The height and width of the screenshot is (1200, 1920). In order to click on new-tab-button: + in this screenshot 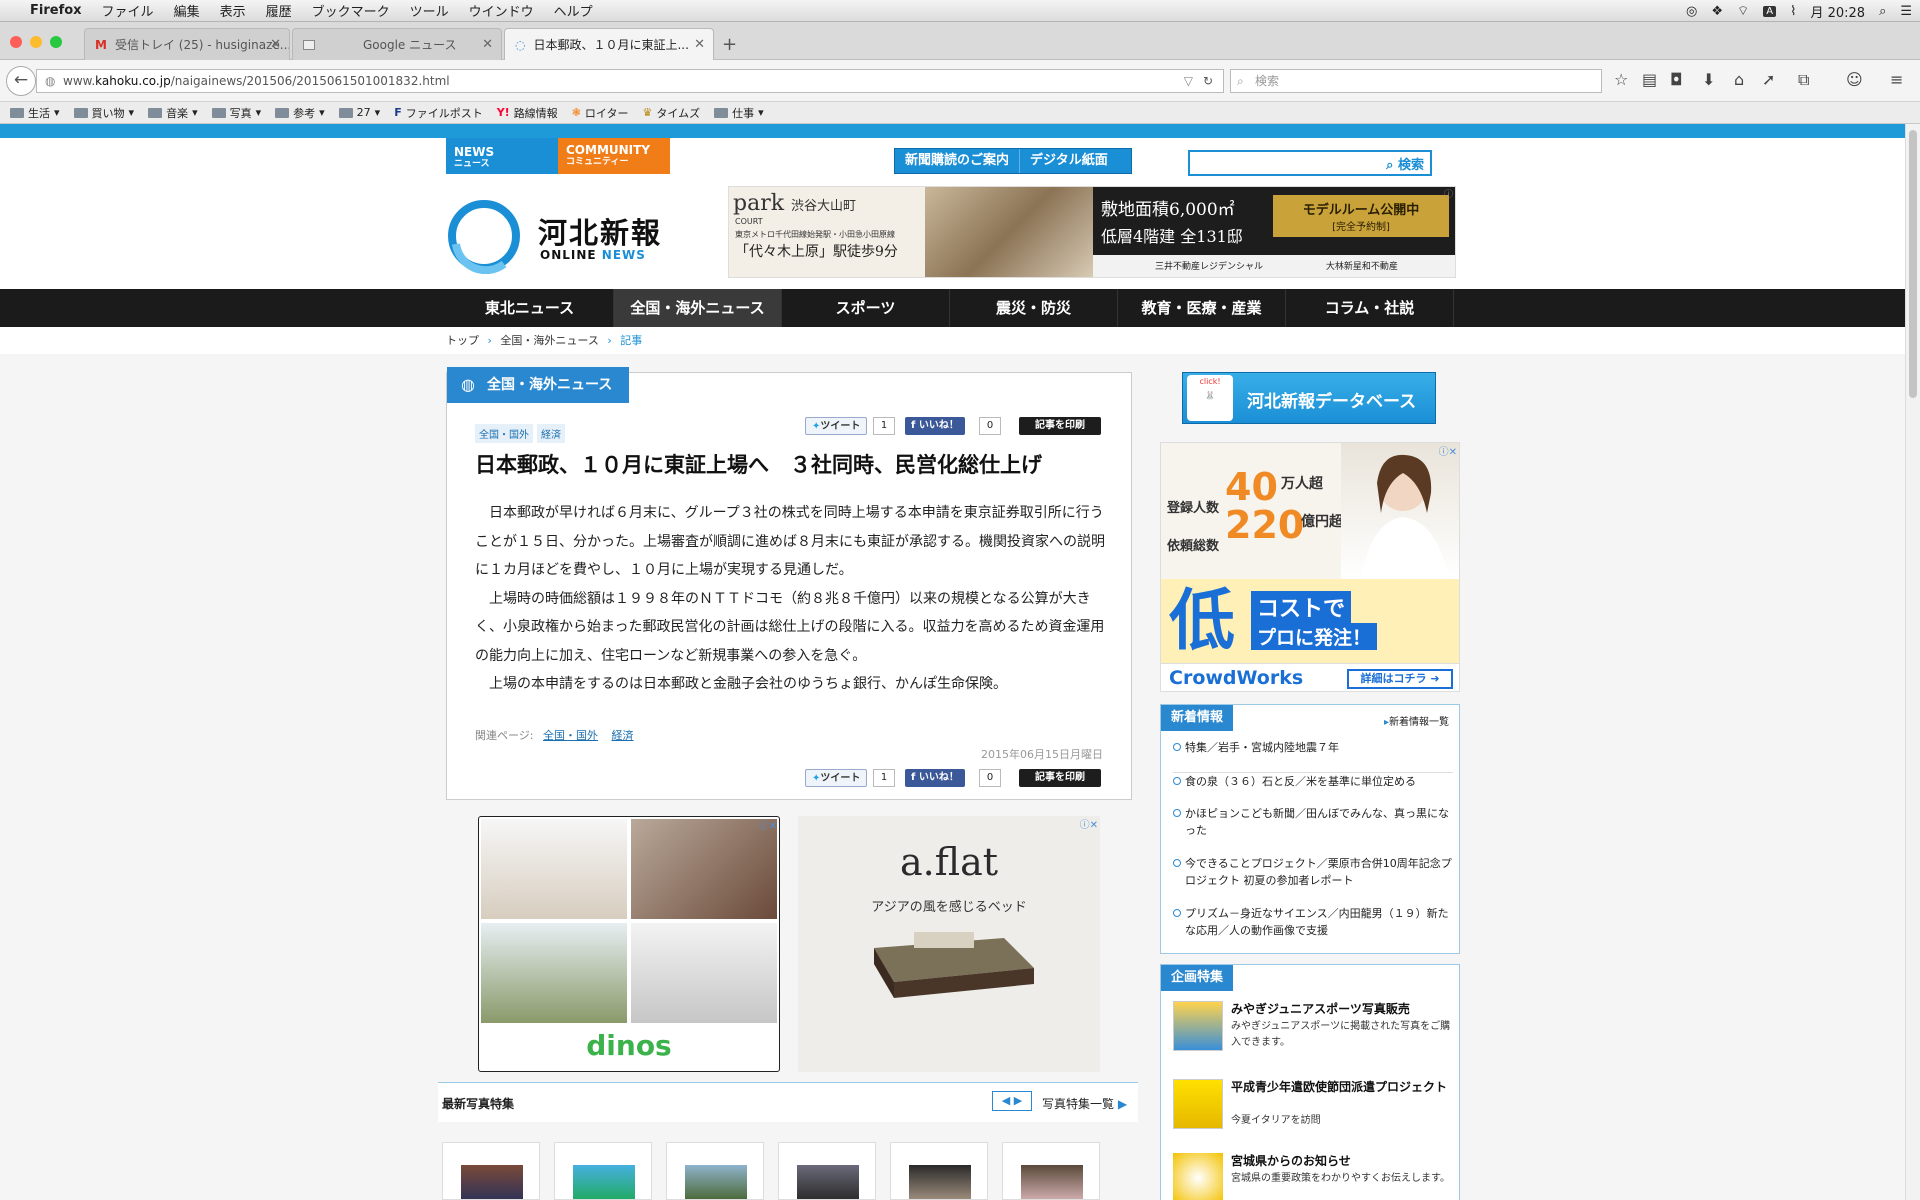, I will do `click(729, 44)`.